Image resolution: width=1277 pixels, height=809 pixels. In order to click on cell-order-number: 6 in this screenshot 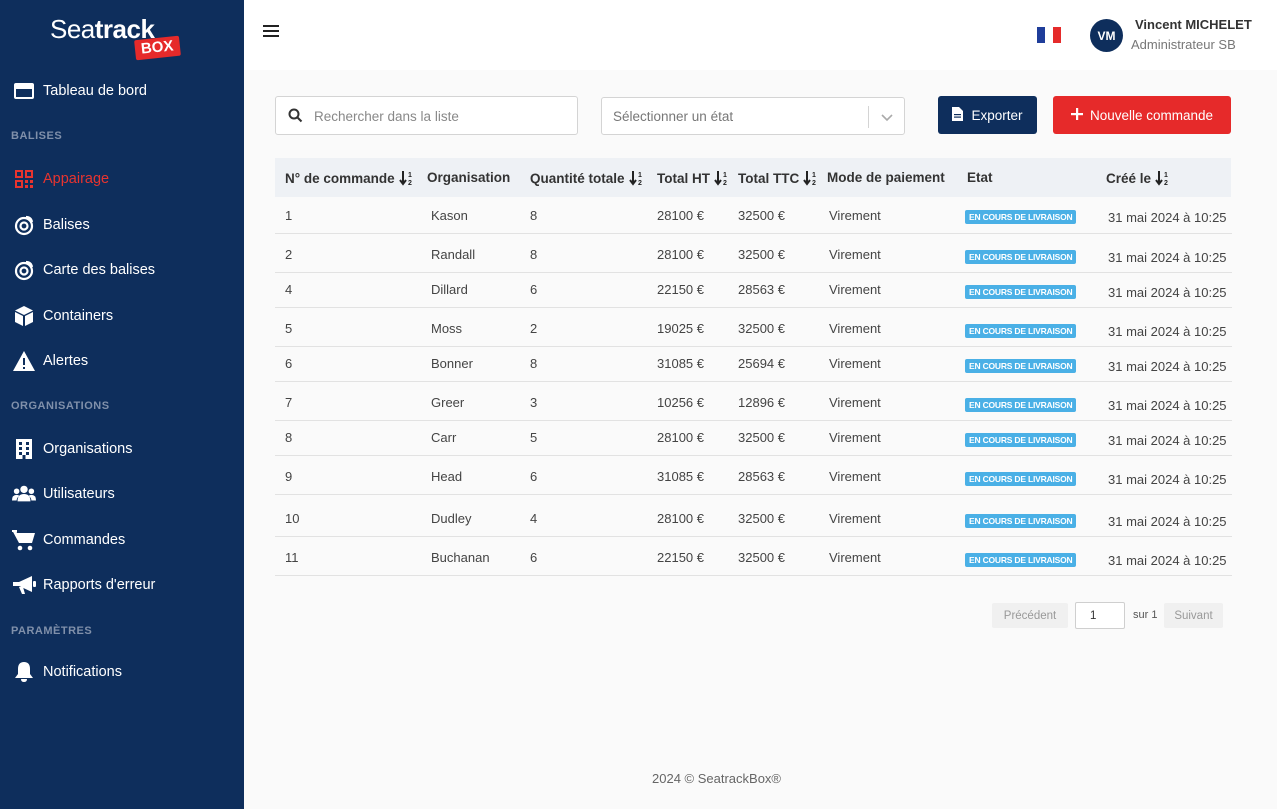, I will do `click(289, 363)`.